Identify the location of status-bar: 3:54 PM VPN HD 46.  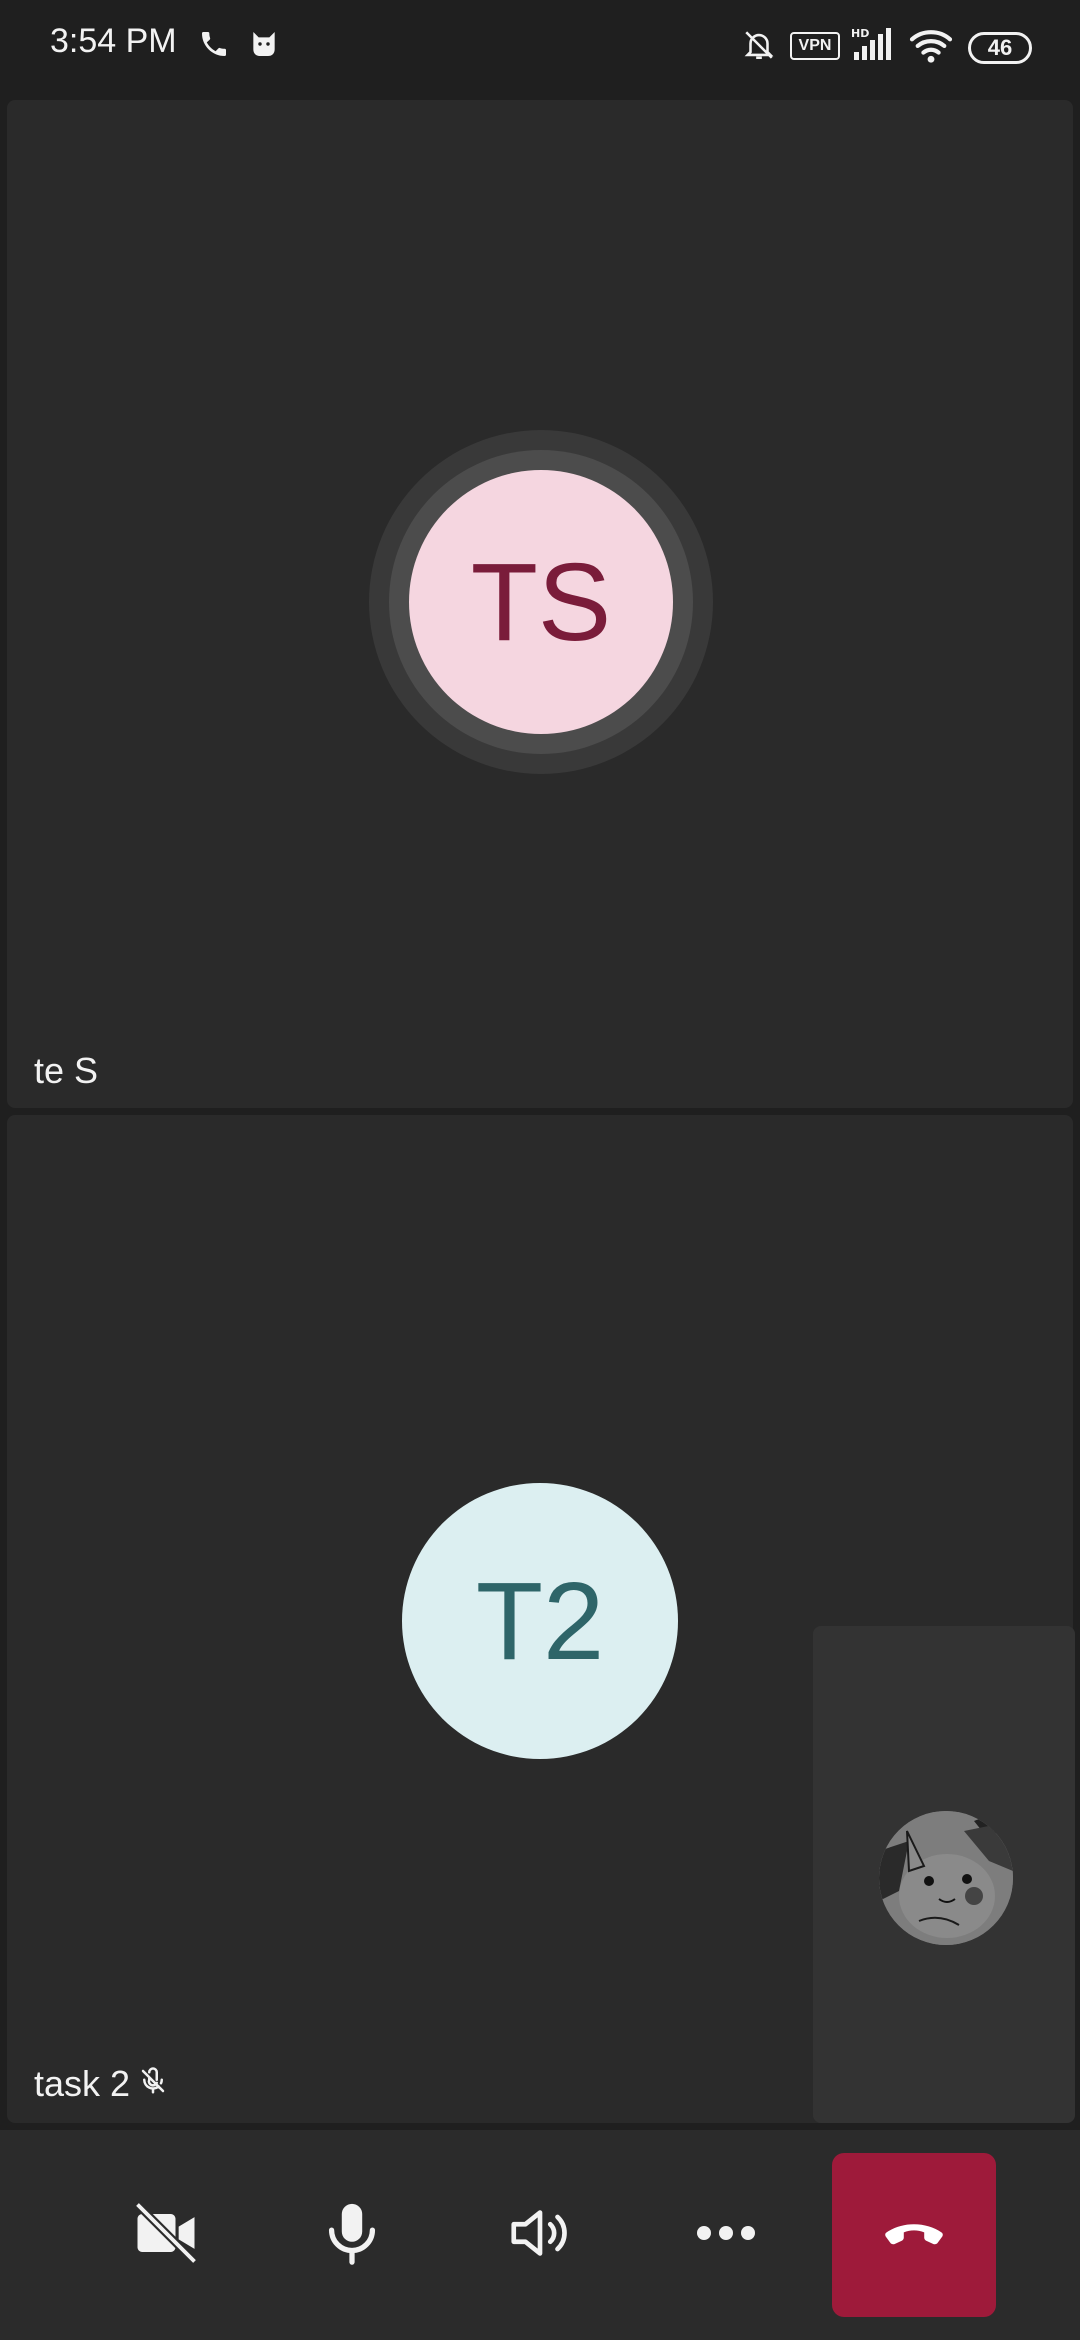
(540, 48).